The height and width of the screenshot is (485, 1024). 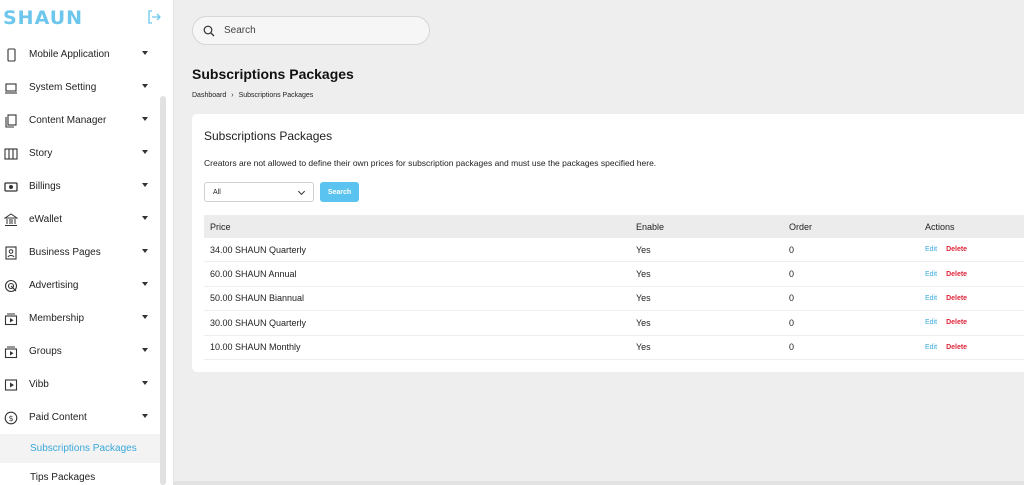 What do you see at coordinates (253, 274) in the screenshot?
I see `cell-price: 60.00 SHAUN Annual` at bounding box center [253, 274].